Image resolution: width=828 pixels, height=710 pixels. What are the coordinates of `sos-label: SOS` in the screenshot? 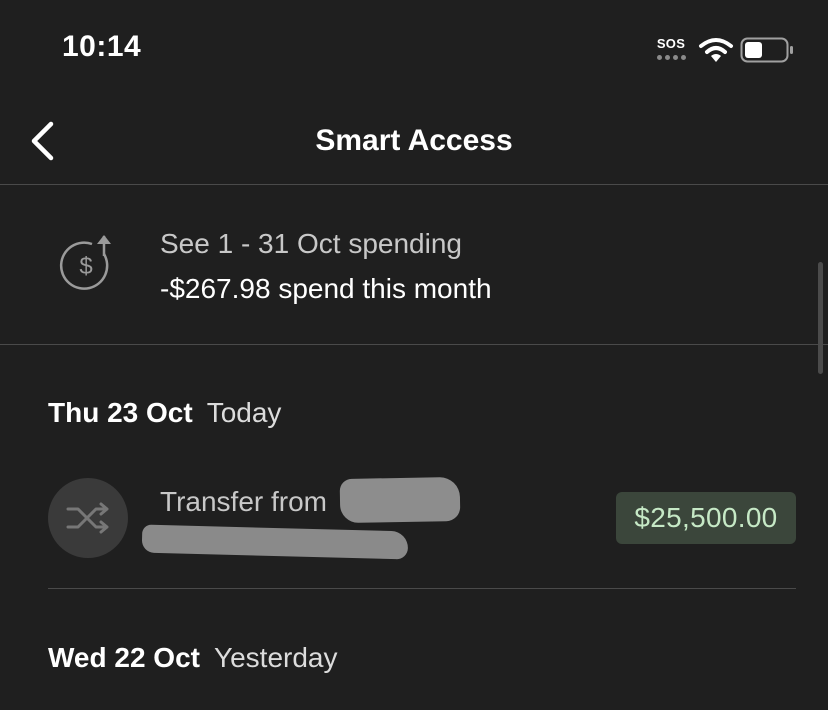 It's located at (671, 43).